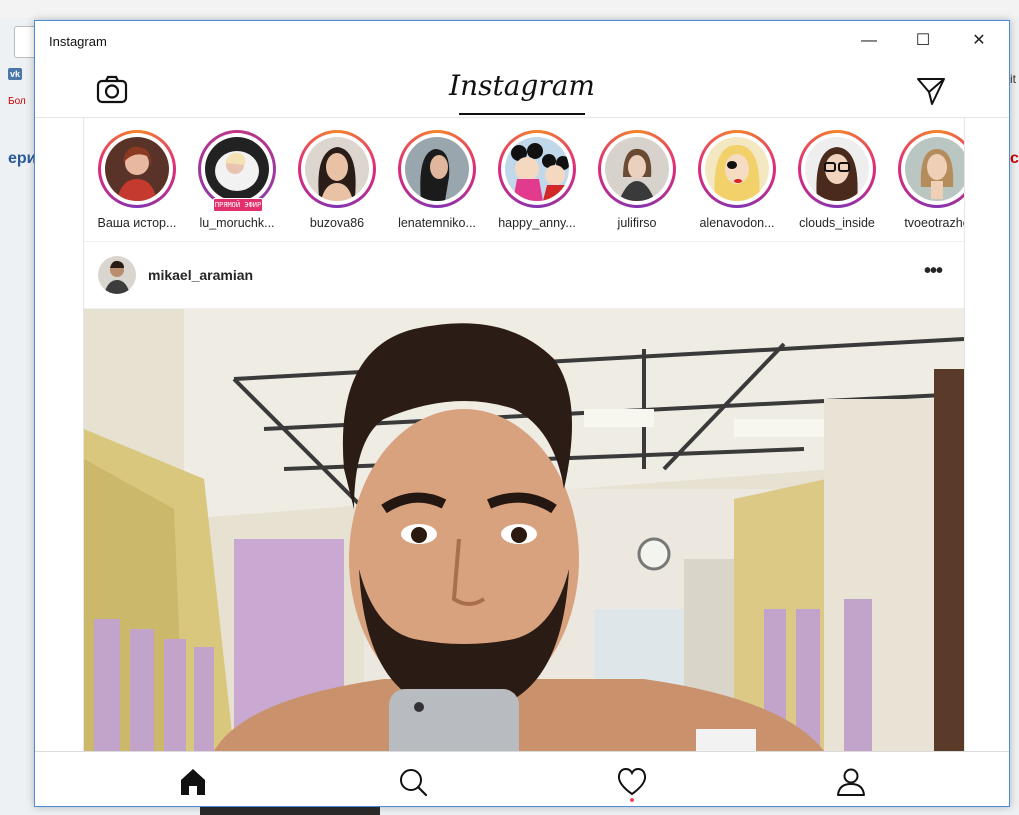 This screenshot has height=815, width=1019. I want to click on direct-message-icon, so click(931, 91).